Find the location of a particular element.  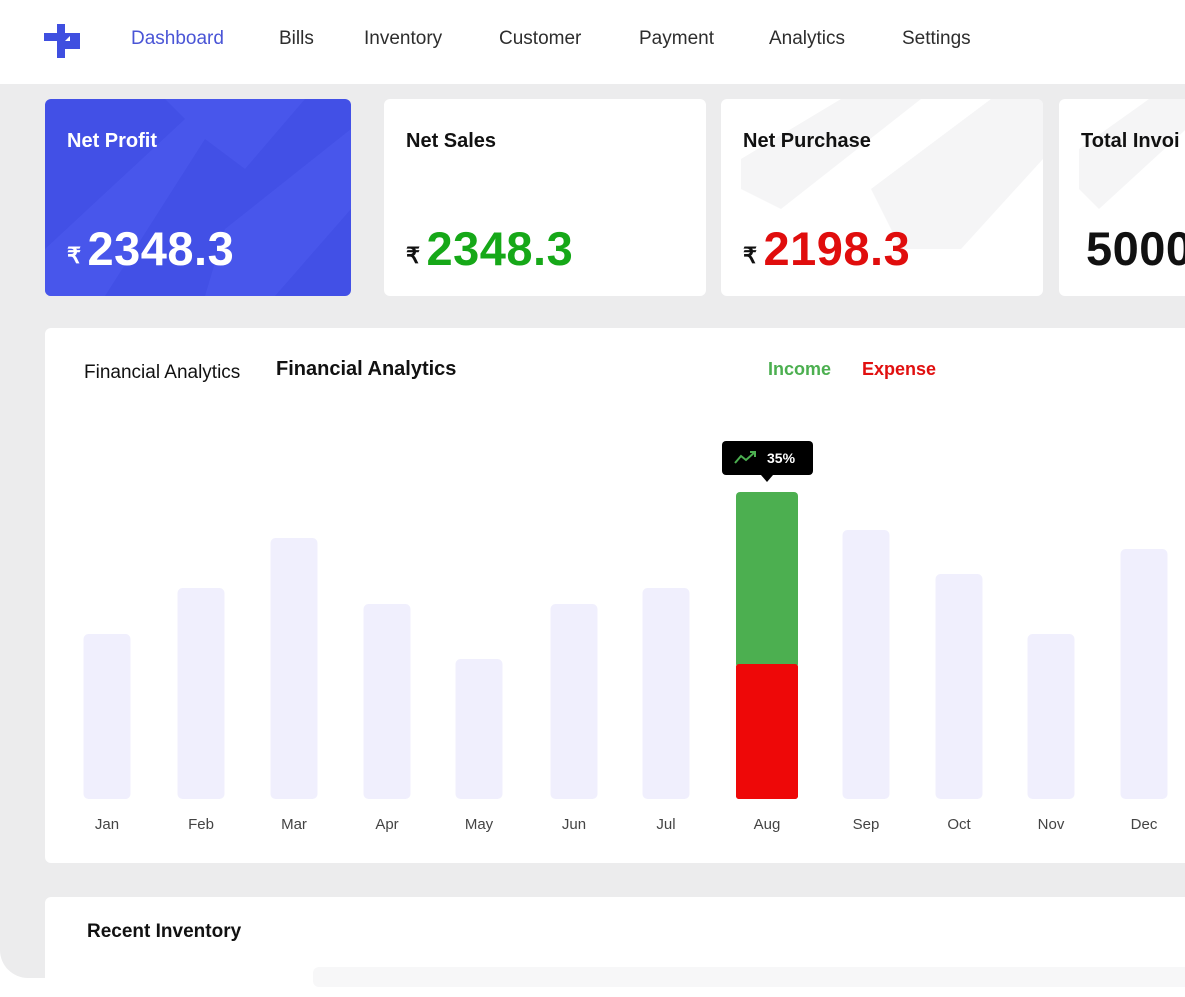

bar-dec is located at coordinates (1144, 674).